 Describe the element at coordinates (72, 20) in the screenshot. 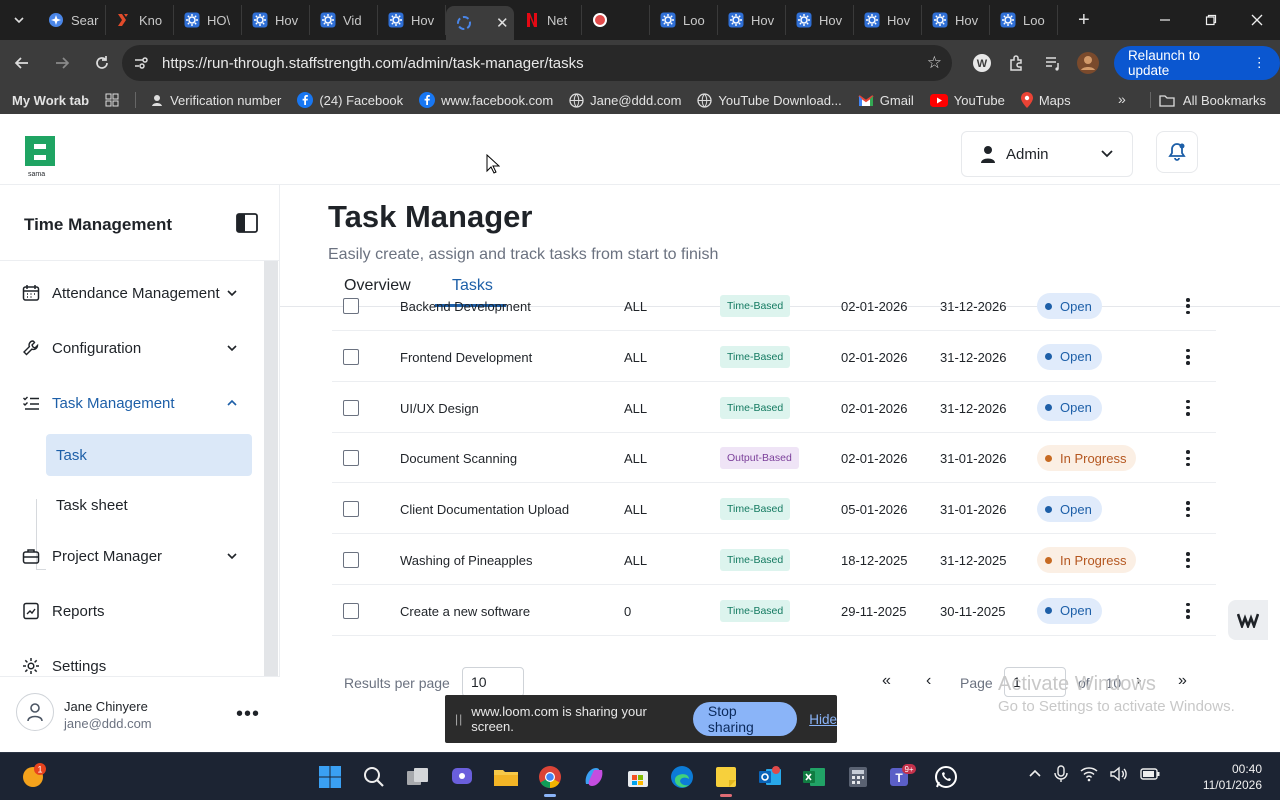

I see `browser-tab: Sear` at that location.